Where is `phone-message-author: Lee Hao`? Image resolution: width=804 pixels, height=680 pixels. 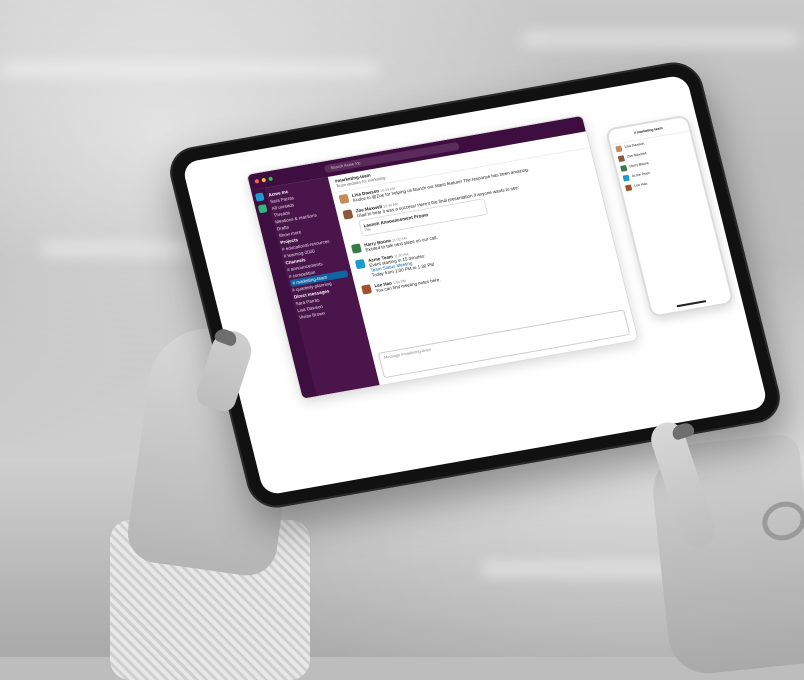 phone-message-author: Lee Hao is located at coordinates (640, 184).